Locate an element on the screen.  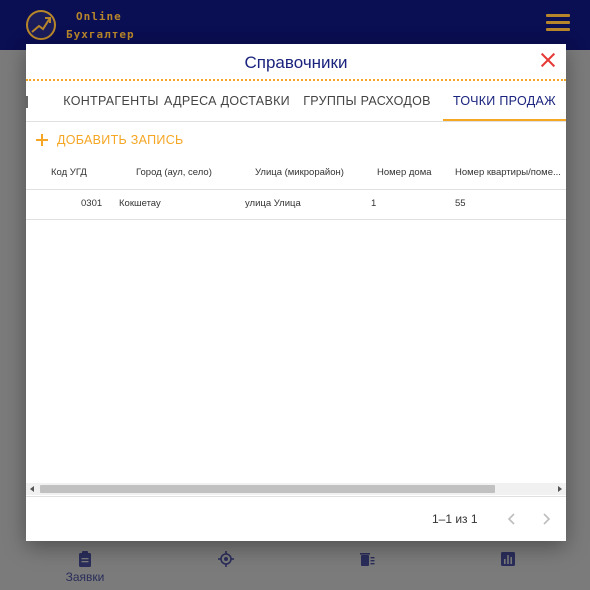
settings-icon is located at coordinates (226, 559).